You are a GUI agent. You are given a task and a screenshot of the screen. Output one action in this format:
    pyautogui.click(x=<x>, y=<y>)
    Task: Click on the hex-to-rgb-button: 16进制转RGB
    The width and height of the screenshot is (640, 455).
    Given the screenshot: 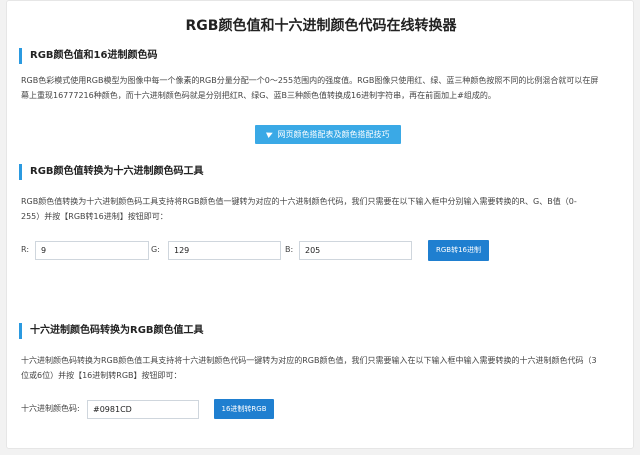 What is the action you would take?
    pyautogui.click(x=244, y=409)
    